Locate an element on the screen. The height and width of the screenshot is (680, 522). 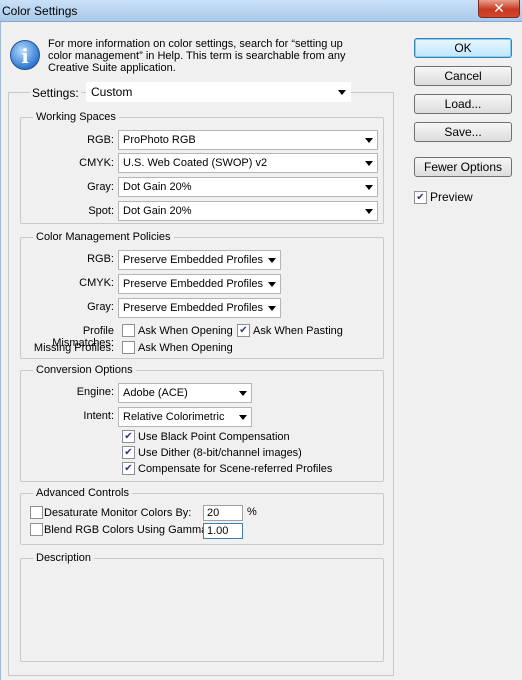
desaturate-checkbox is located at coordinates (36, 512).